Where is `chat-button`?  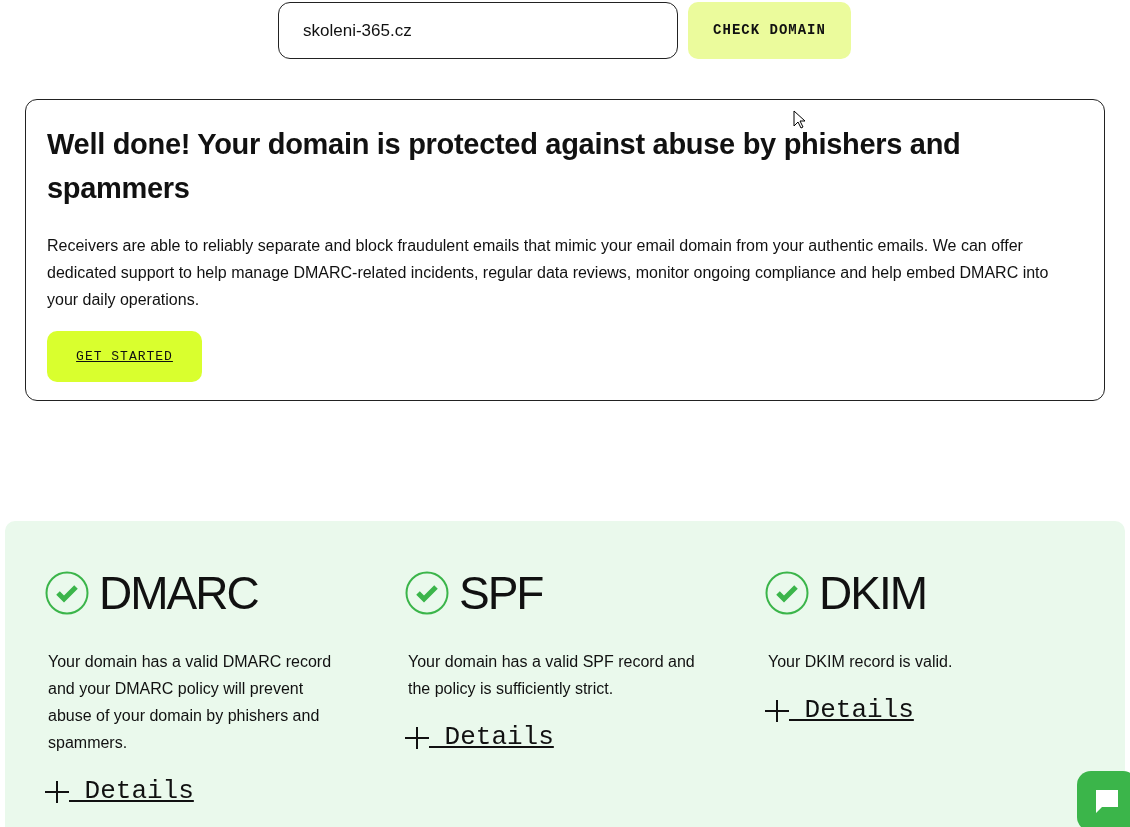 chat-button is located at coordinates (1103, 799).